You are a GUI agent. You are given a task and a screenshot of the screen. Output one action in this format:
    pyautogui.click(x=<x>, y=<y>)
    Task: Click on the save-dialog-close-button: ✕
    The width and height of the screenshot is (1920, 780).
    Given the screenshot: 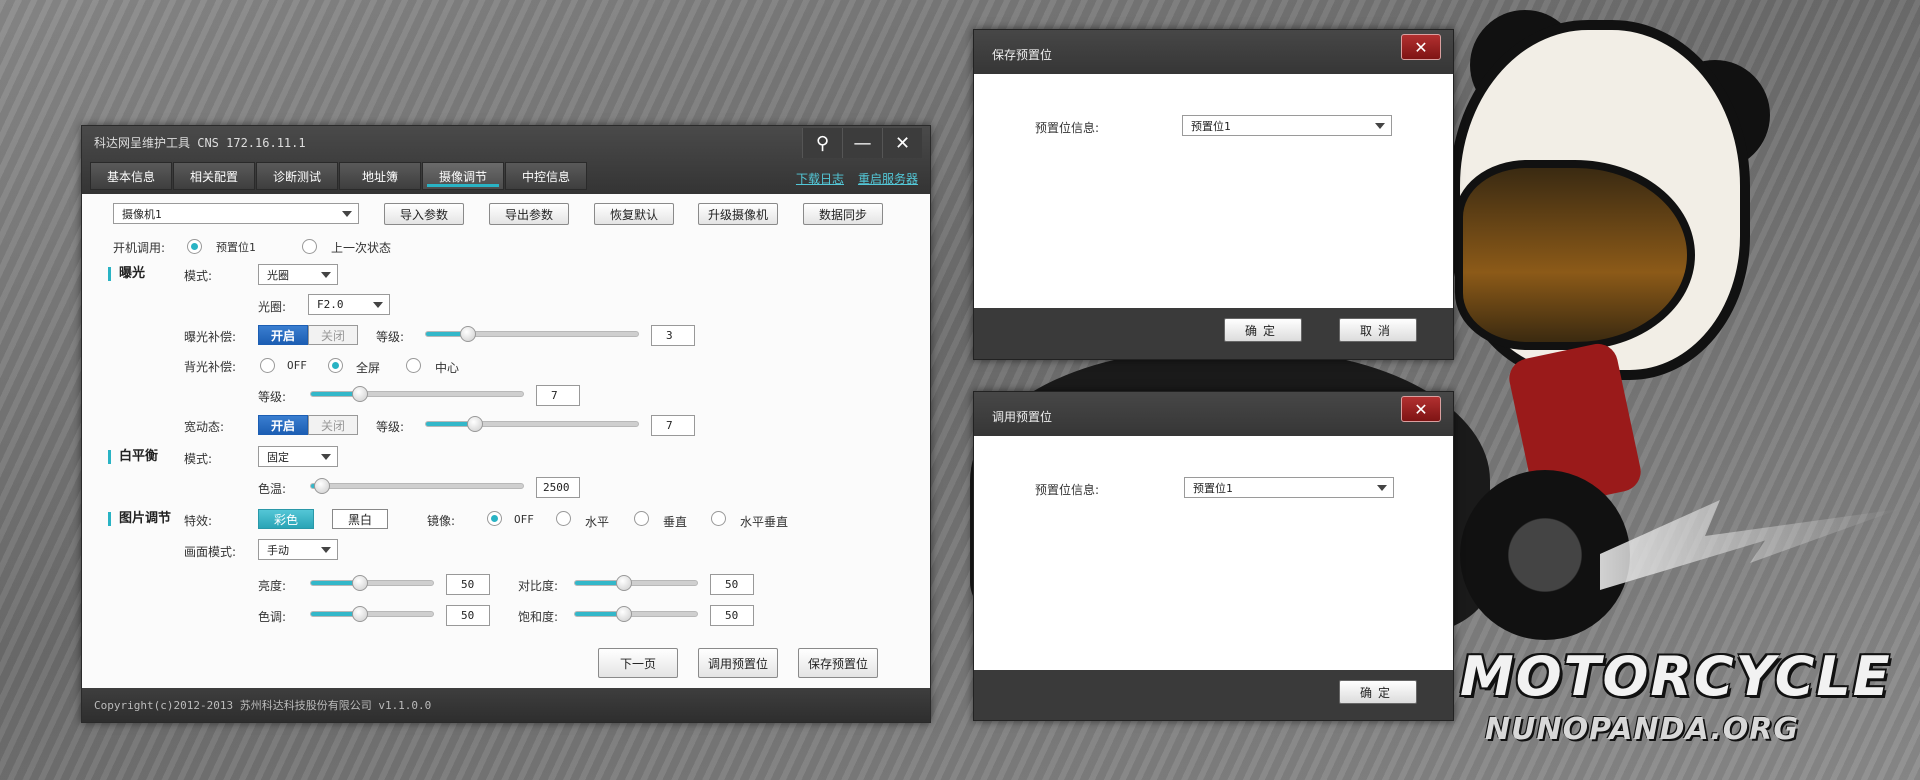 What is the action you would take?
    pyautogui.click(x=1421, y=47)
    